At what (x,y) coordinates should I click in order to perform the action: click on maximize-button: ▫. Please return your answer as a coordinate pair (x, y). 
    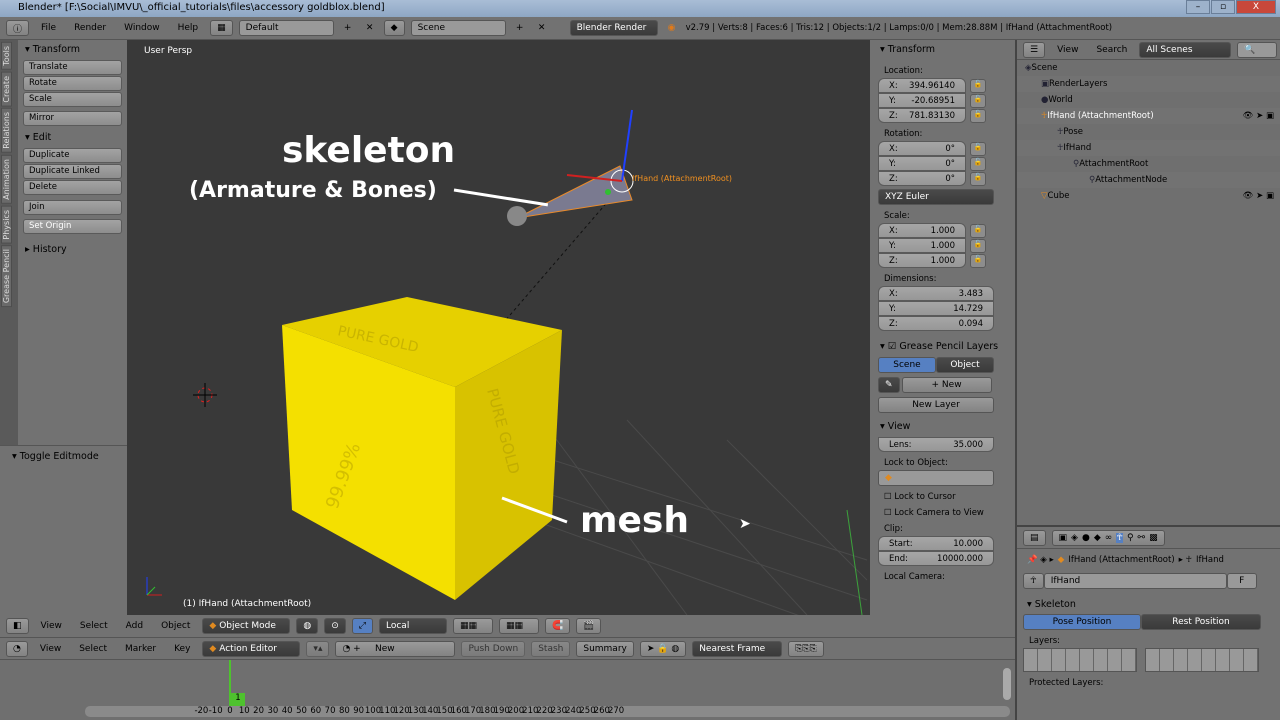
    Looking at the image, I should click on (1223, 7).